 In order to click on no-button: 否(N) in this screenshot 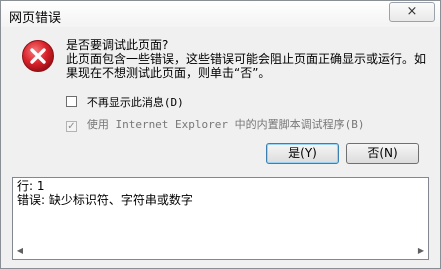, I will do `click(382, 153)`.